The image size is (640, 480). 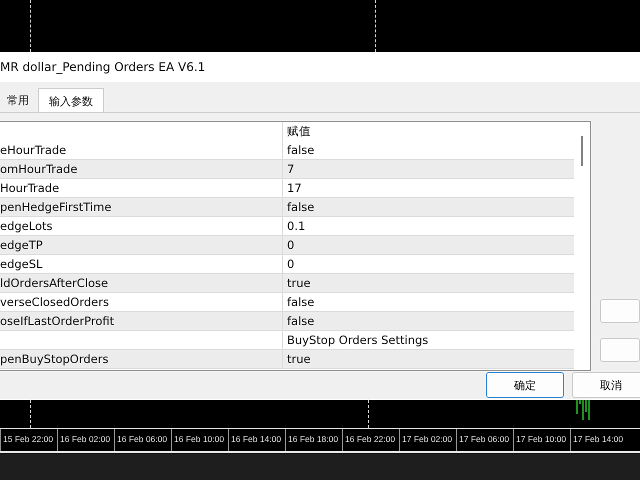 I want to click on table-cell: HourTrade, so click(x=30, y=188).